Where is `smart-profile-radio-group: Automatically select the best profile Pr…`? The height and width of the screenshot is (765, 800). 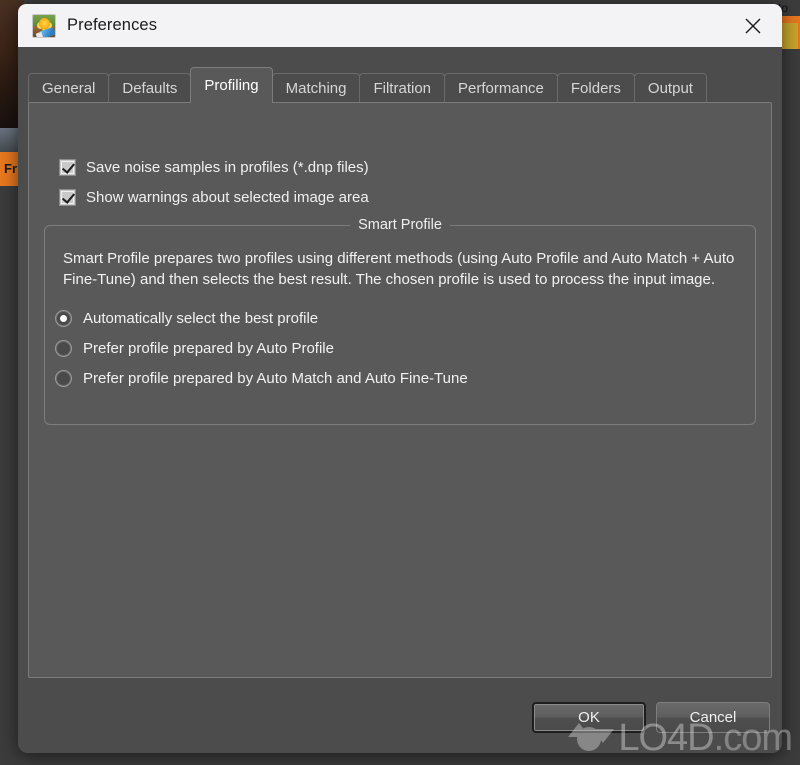
smart-profile-radio-group: Automatically select the best profile Pr… is located at coordinates (405, 348).